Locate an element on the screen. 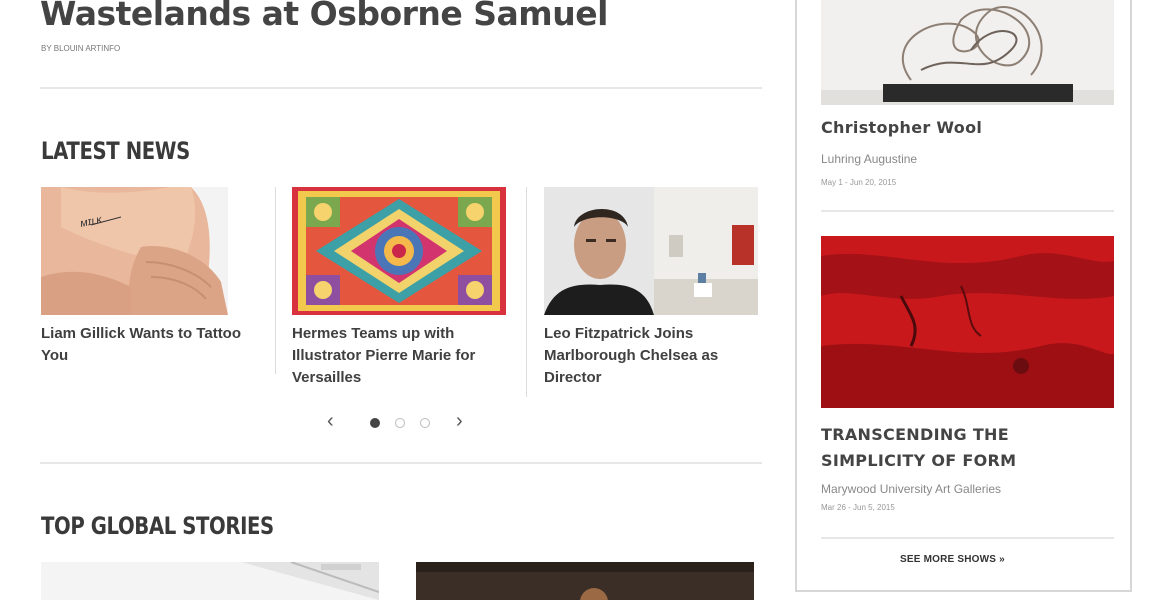 The width and height of the screenshot is (1170, 600). show-image-christopher-wool is located at coordinates (967, 52).